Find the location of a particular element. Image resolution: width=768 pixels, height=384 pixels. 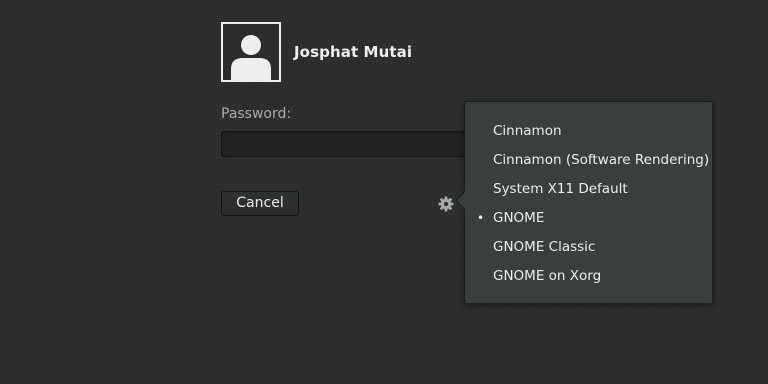

session-menu-item: GNOME on Xorg is located at coordinates (588, 276).